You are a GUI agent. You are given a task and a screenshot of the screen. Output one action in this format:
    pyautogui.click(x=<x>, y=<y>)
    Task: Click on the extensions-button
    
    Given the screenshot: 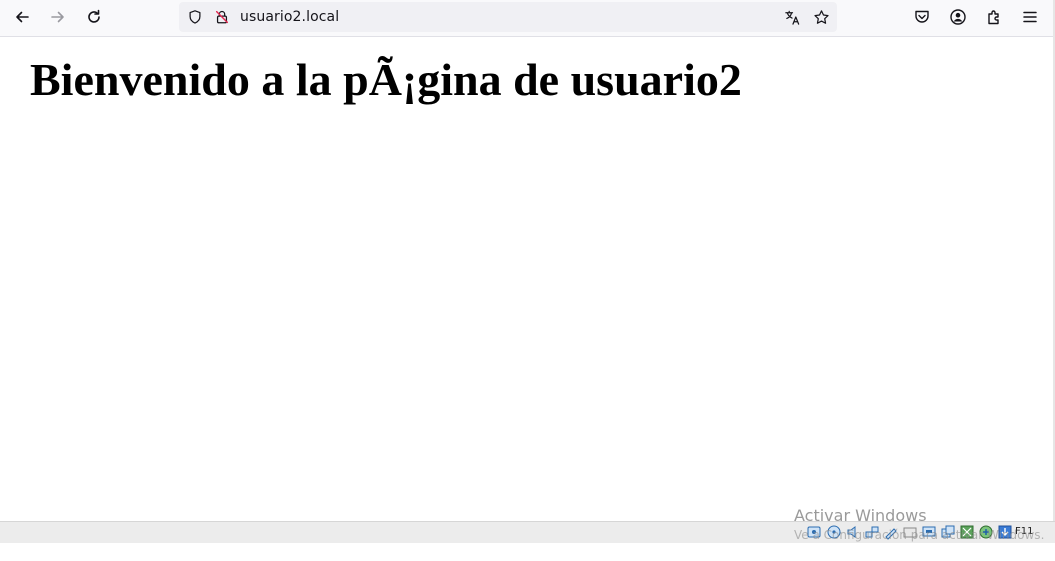 What is the action you would take?
    pyautogui.click(x=994, y=17)
    